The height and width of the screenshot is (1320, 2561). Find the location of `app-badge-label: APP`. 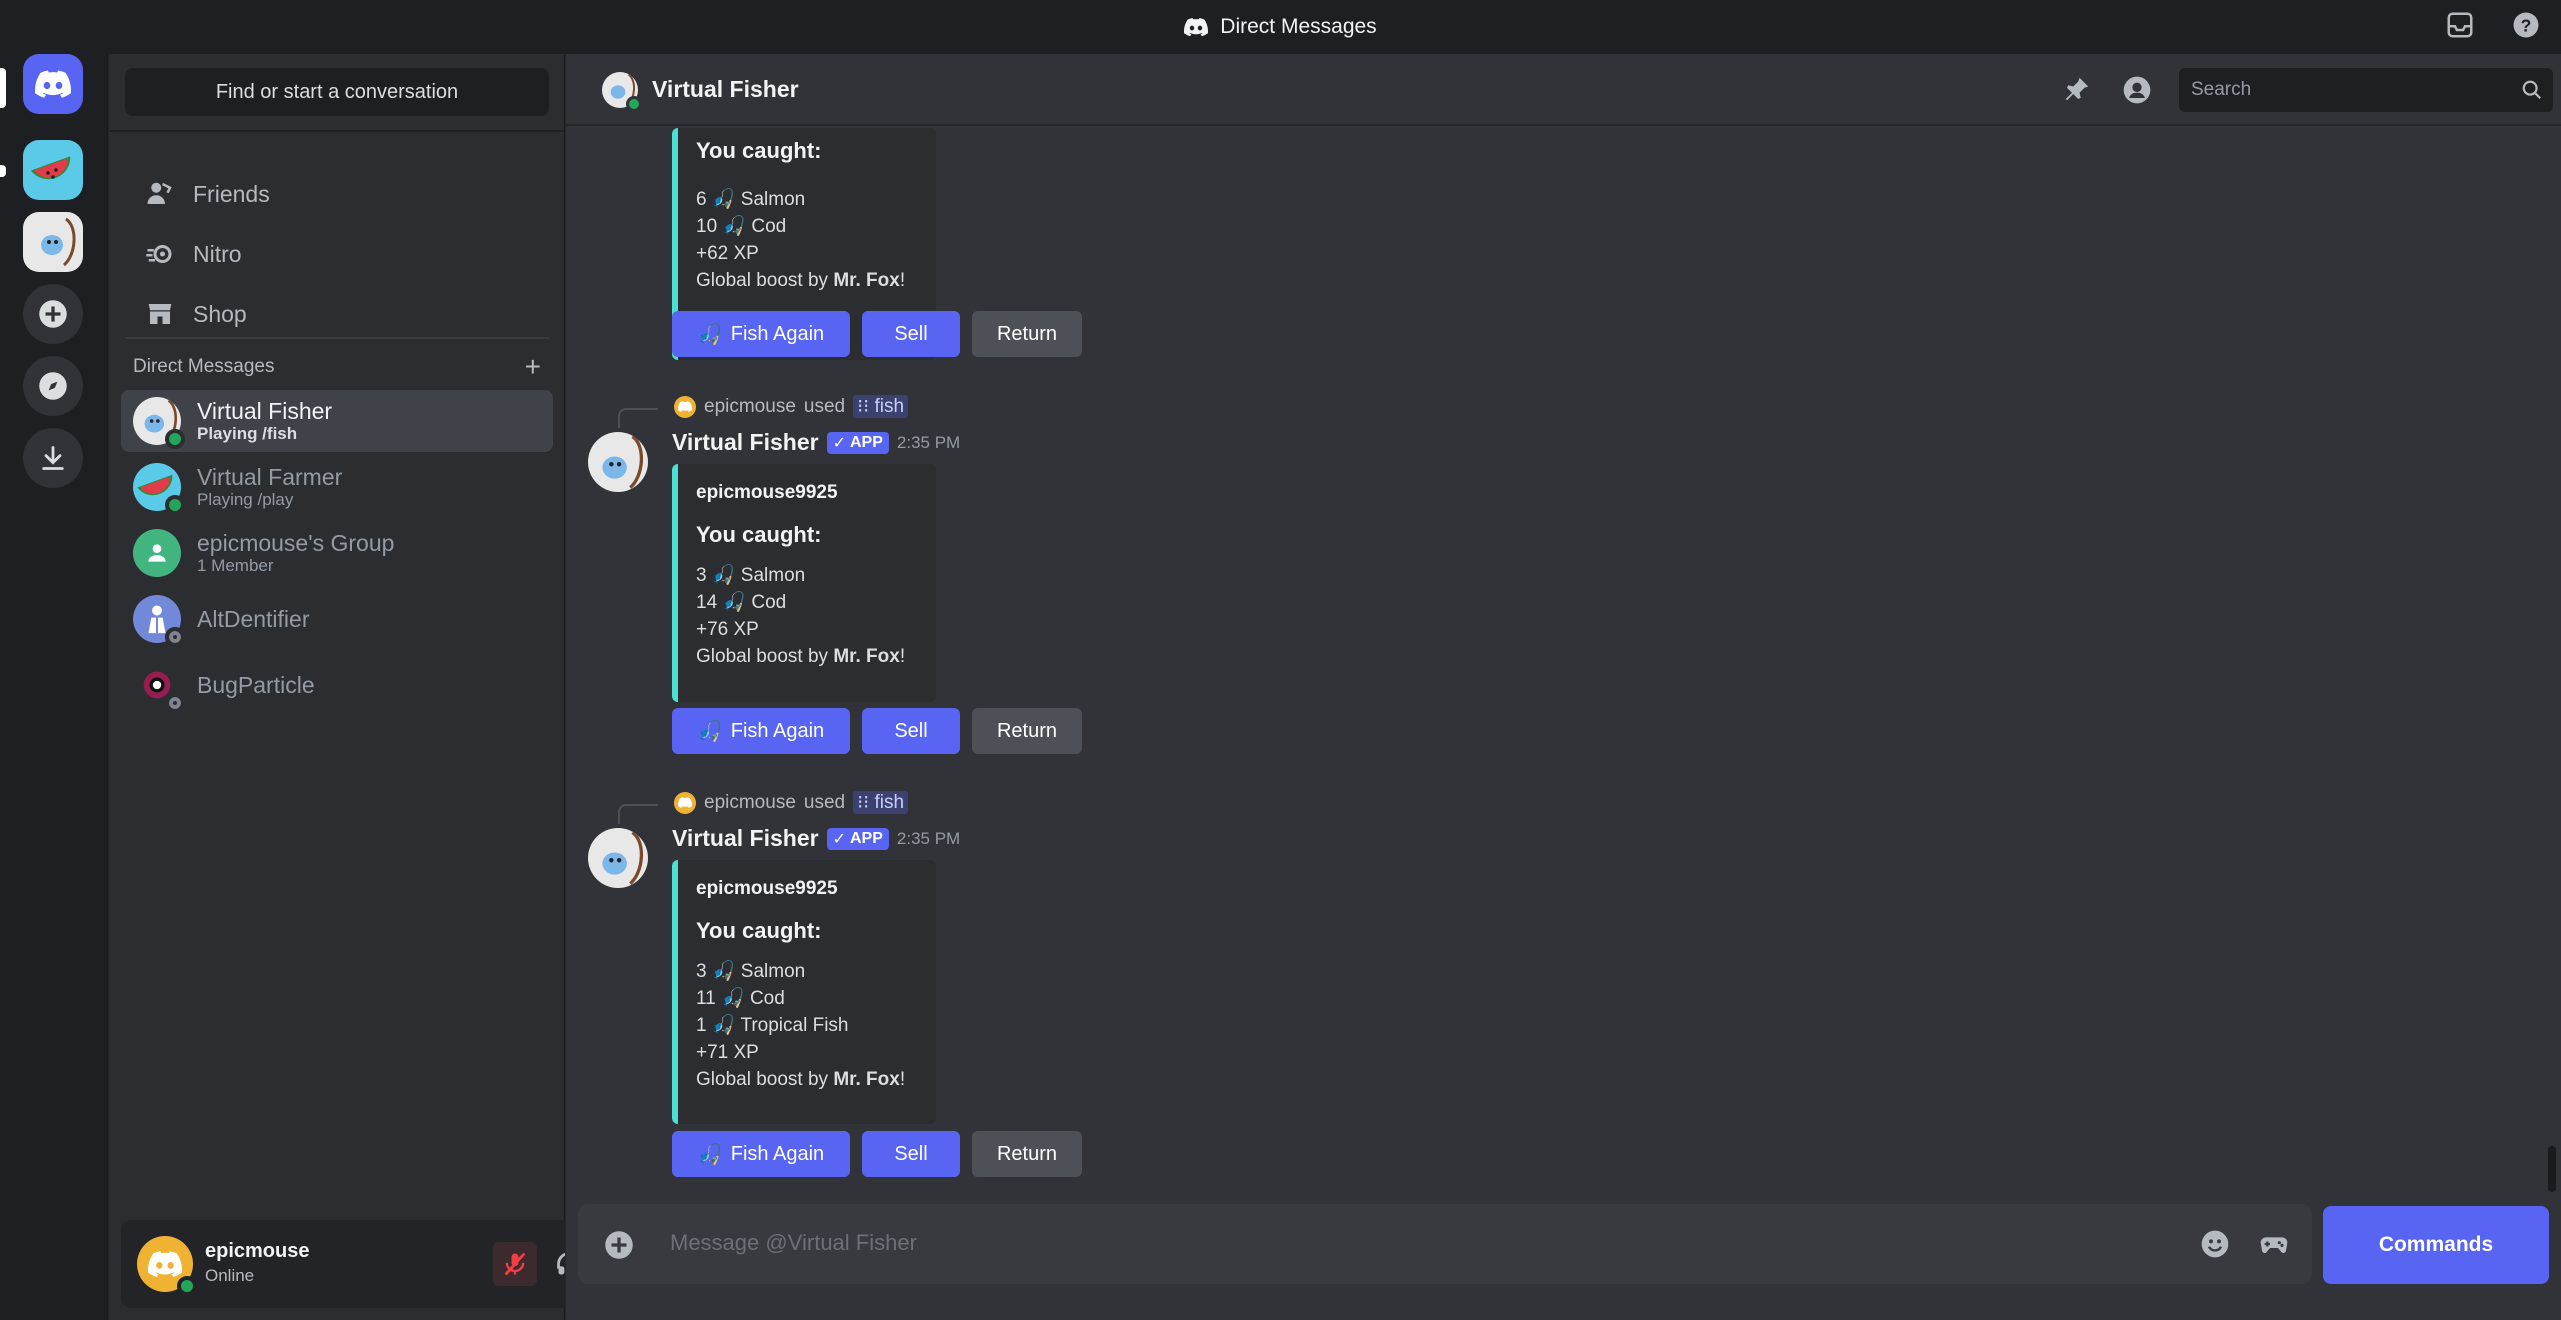

app-badge-label: APP is located at coordinates (866, 838).